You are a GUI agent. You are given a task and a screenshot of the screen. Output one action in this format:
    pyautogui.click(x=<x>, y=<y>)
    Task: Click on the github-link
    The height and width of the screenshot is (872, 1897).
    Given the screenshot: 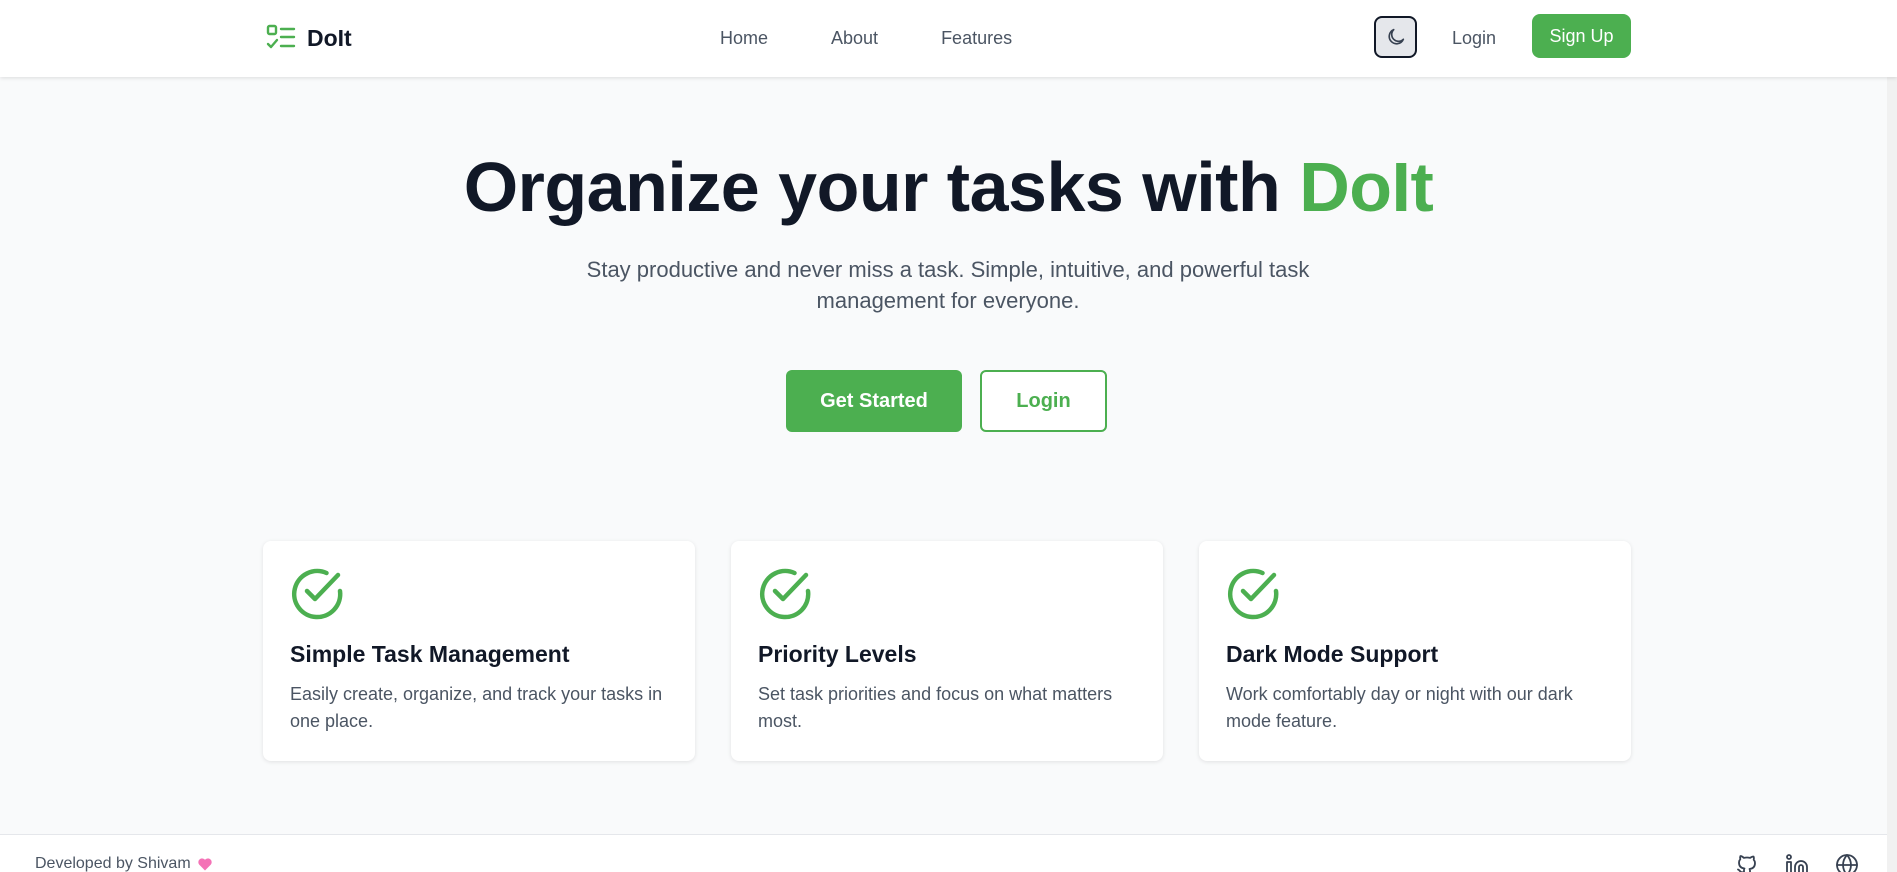 What is the action you would take?
    pyautogui.click(x=1747, y=862)
    